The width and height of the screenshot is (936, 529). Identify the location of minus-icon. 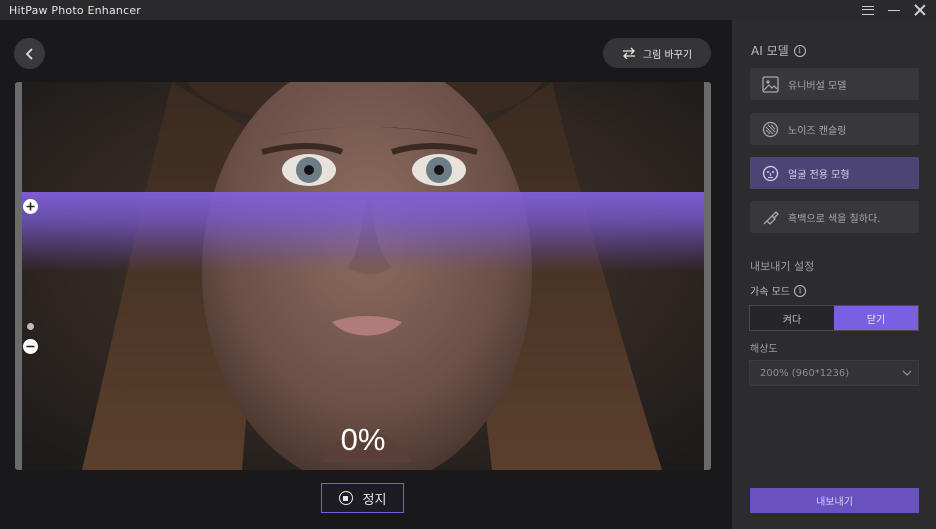
(30, 346).